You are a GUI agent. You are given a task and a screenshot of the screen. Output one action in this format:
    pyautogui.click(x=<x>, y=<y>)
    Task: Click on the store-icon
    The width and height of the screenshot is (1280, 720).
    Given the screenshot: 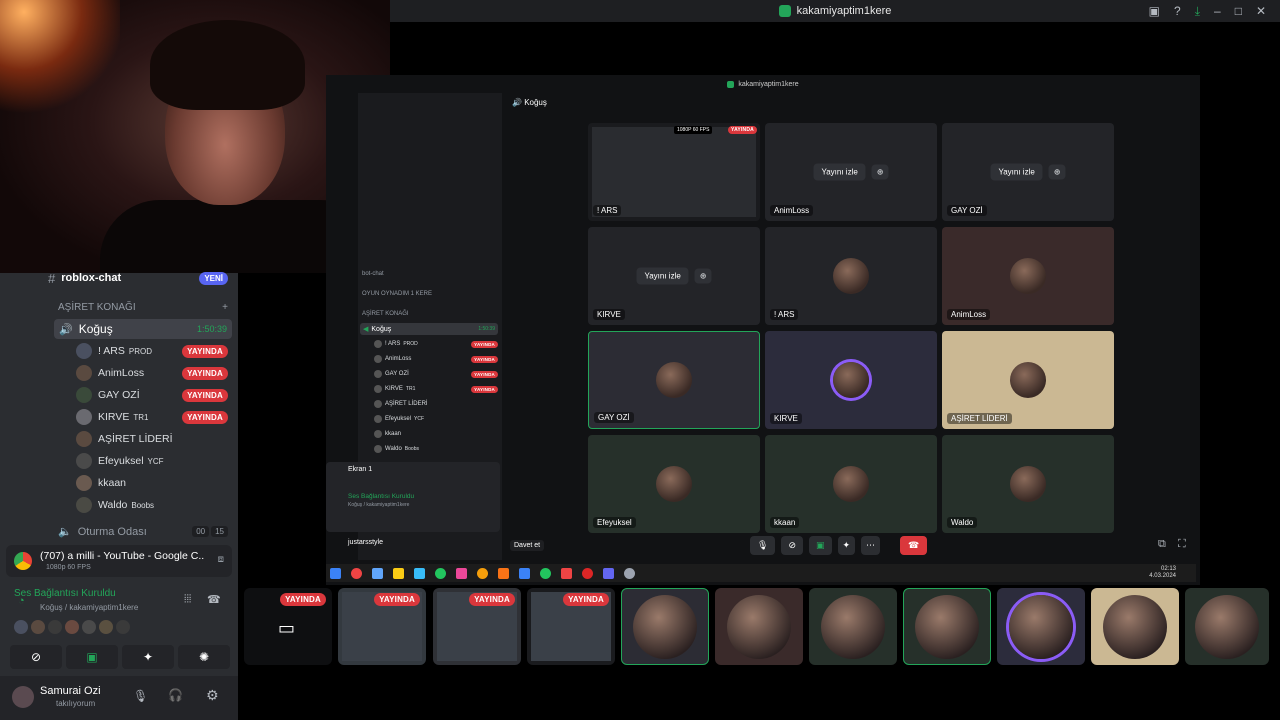 What is the action you would take?
    pyautogui.click(x=419, y=573)
    